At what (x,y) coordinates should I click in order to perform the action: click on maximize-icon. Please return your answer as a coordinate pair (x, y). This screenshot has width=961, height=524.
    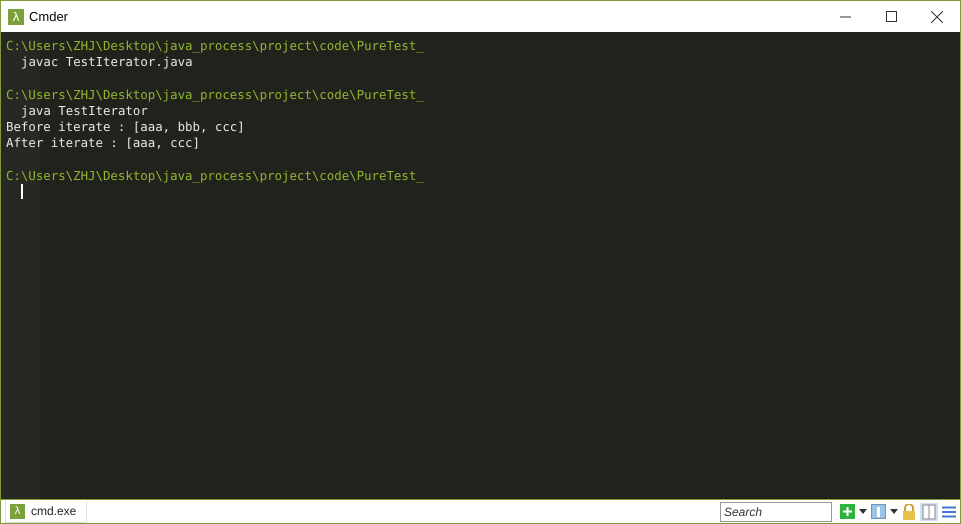
    Looking at the image, I should click on (891, 16).